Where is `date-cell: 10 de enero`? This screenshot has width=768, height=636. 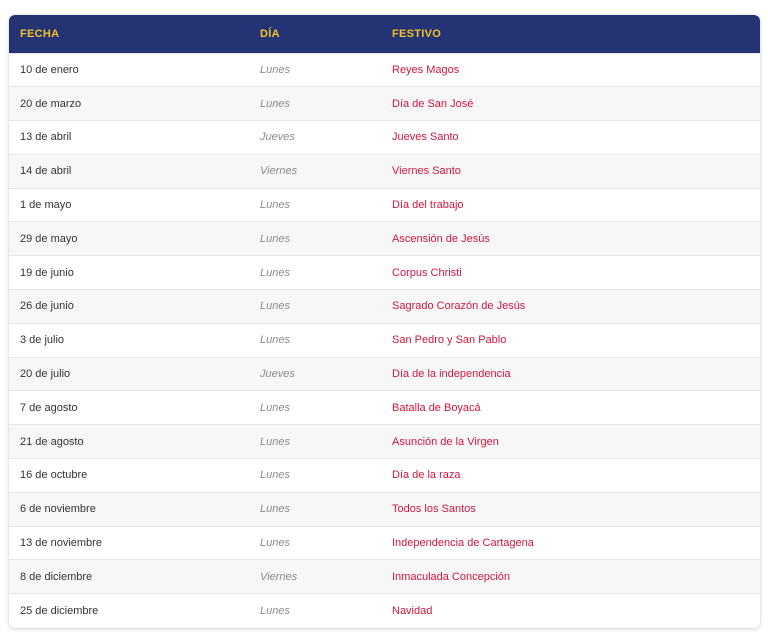 date-cell: 10 de enero is located at coordinates (49, 69).